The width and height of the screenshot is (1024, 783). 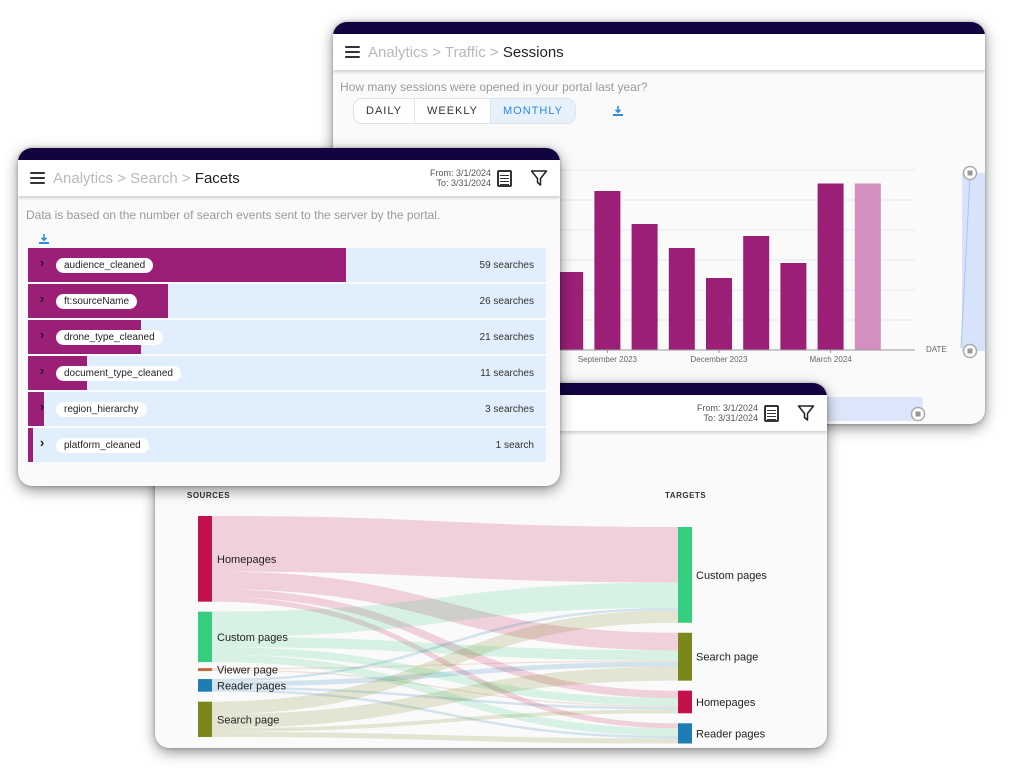 I want to click on target-label: Reader pages, so click(x=731, y=734).